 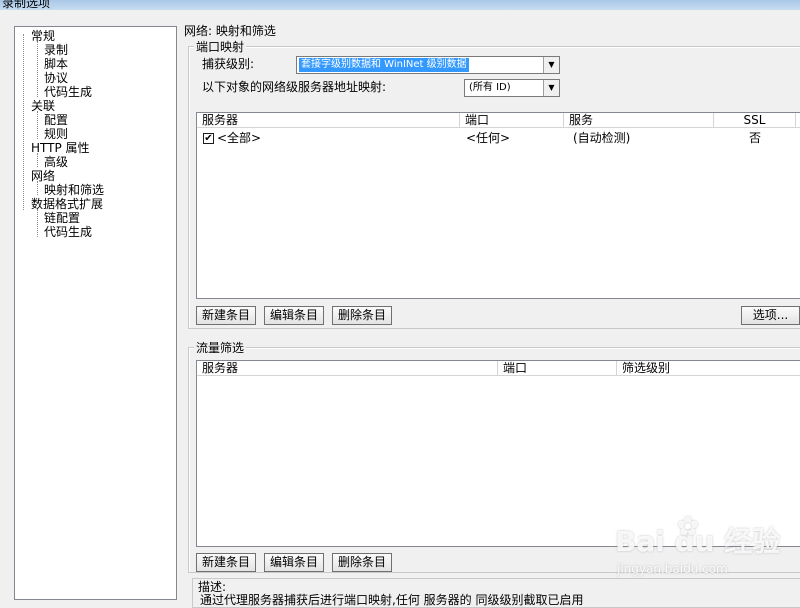 I want to click on cell-service: (自动检测), so click(x=602, y=138).